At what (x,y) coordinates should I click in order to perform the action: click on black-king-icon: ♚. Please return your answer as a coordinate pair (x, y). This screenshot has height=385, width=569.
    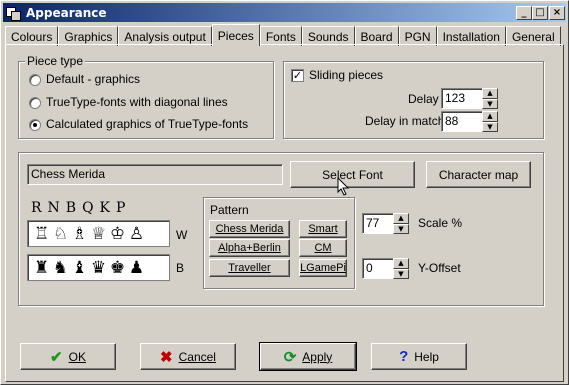
    Looking at the image, I should click on (117, 267).